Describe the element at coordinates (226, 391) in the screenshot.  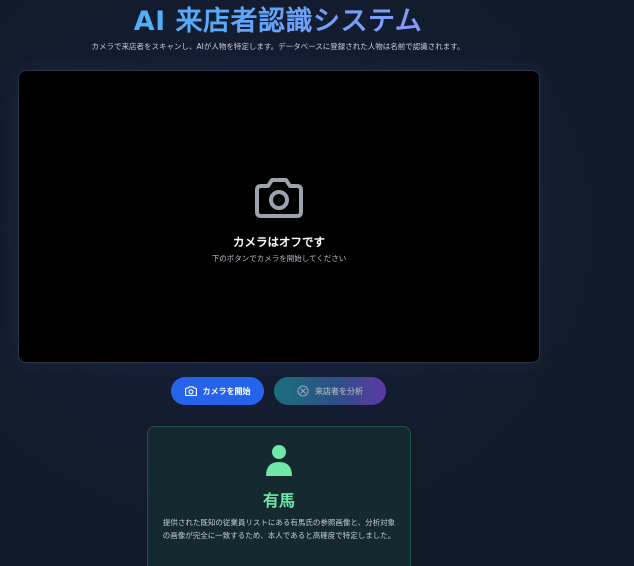
I see `start-camera-label: カメラを開始` at that location.